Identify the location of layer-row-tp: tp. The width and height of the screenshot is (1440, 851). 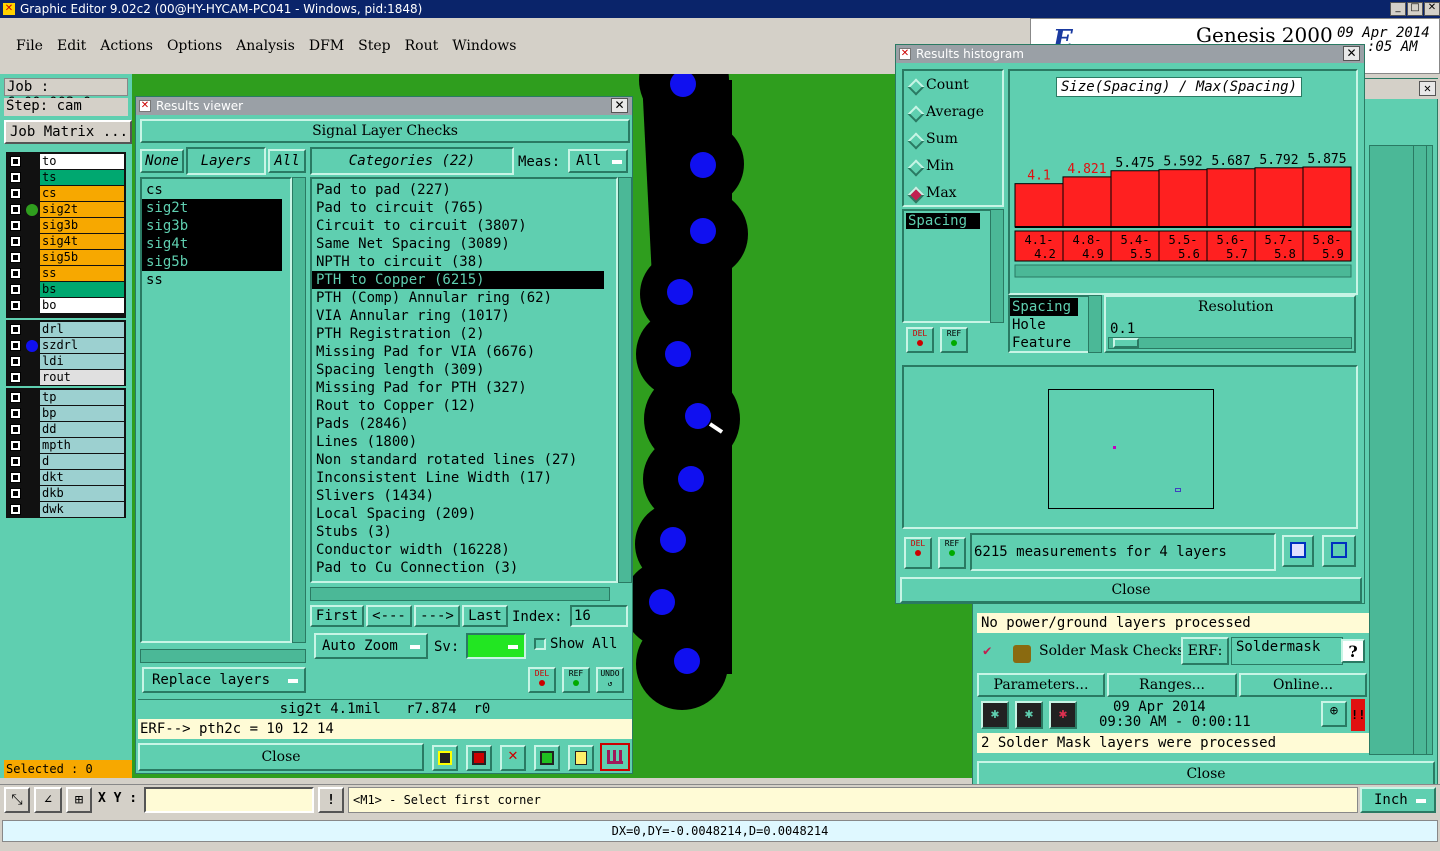
(65, 398).